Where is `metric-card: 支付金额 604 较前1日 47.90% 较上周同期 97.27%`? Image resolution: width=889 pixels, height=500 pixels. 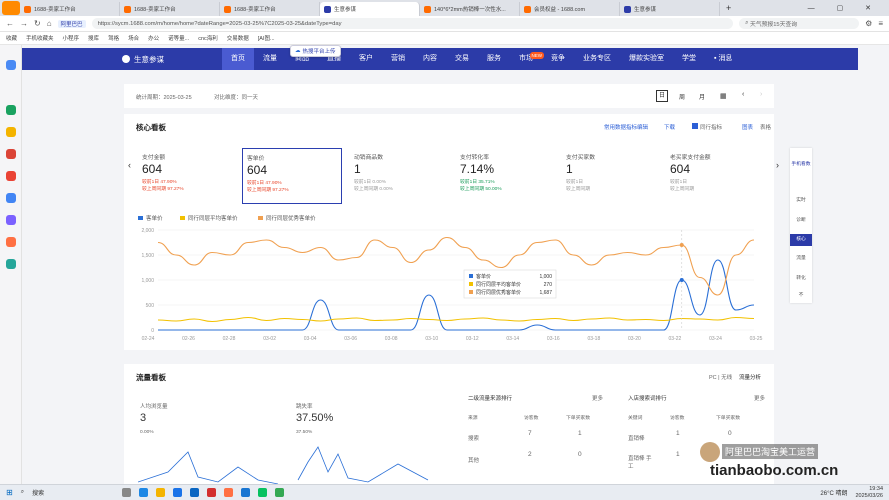
metric-card: 支付金额 604 较前1日 47.90% 较上周同期 97.27% is located at coordinates (188, 176).